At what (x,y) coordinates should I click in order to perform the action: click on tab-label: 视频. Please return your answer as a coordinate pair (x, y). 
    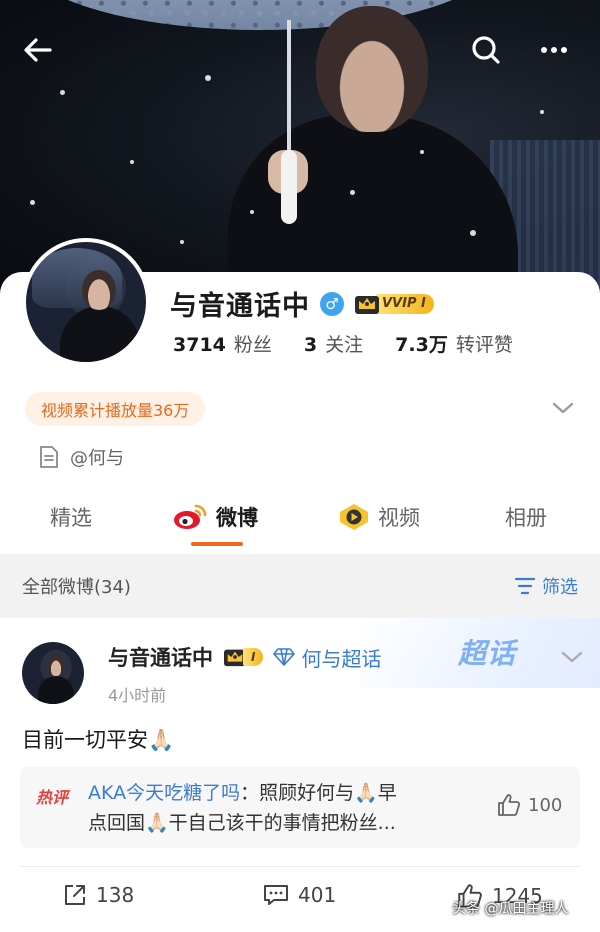
    Looking at the image, I should click on (399, 518).